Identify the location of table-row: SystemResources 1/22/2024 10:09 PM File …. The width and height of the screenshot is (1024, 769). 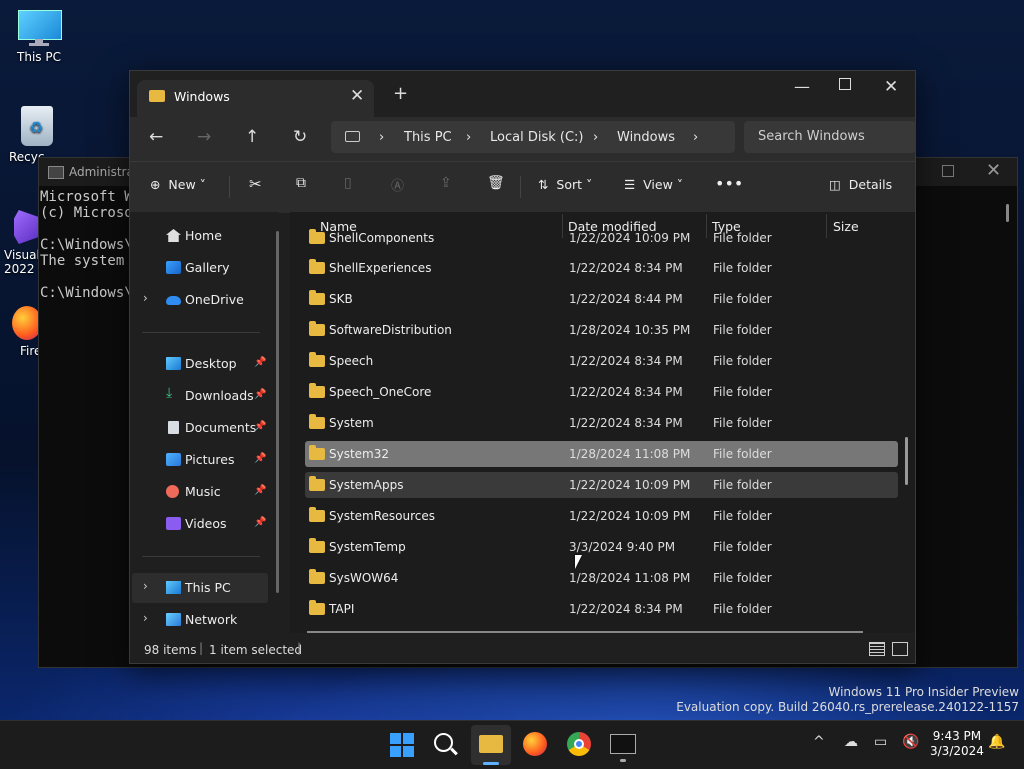
(601, 516).